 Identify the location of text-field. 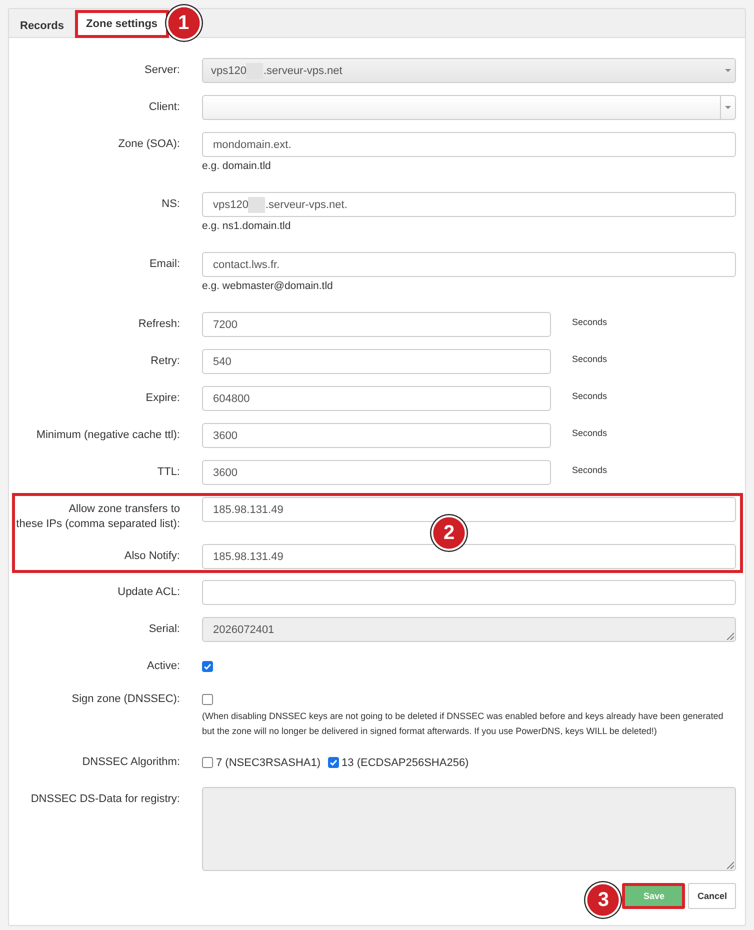
(469, 592).